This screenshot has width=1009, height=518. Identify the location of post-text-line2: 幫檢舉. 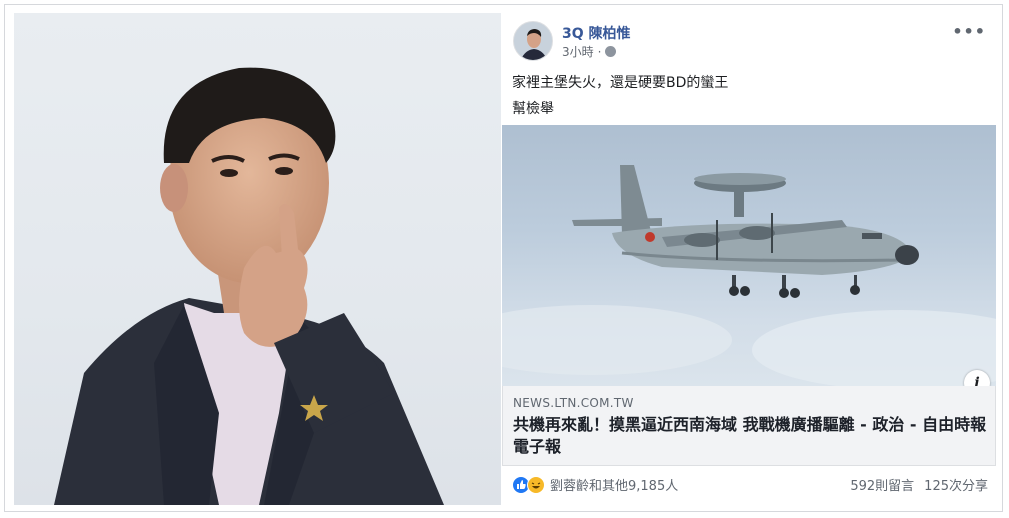
(533, 109).